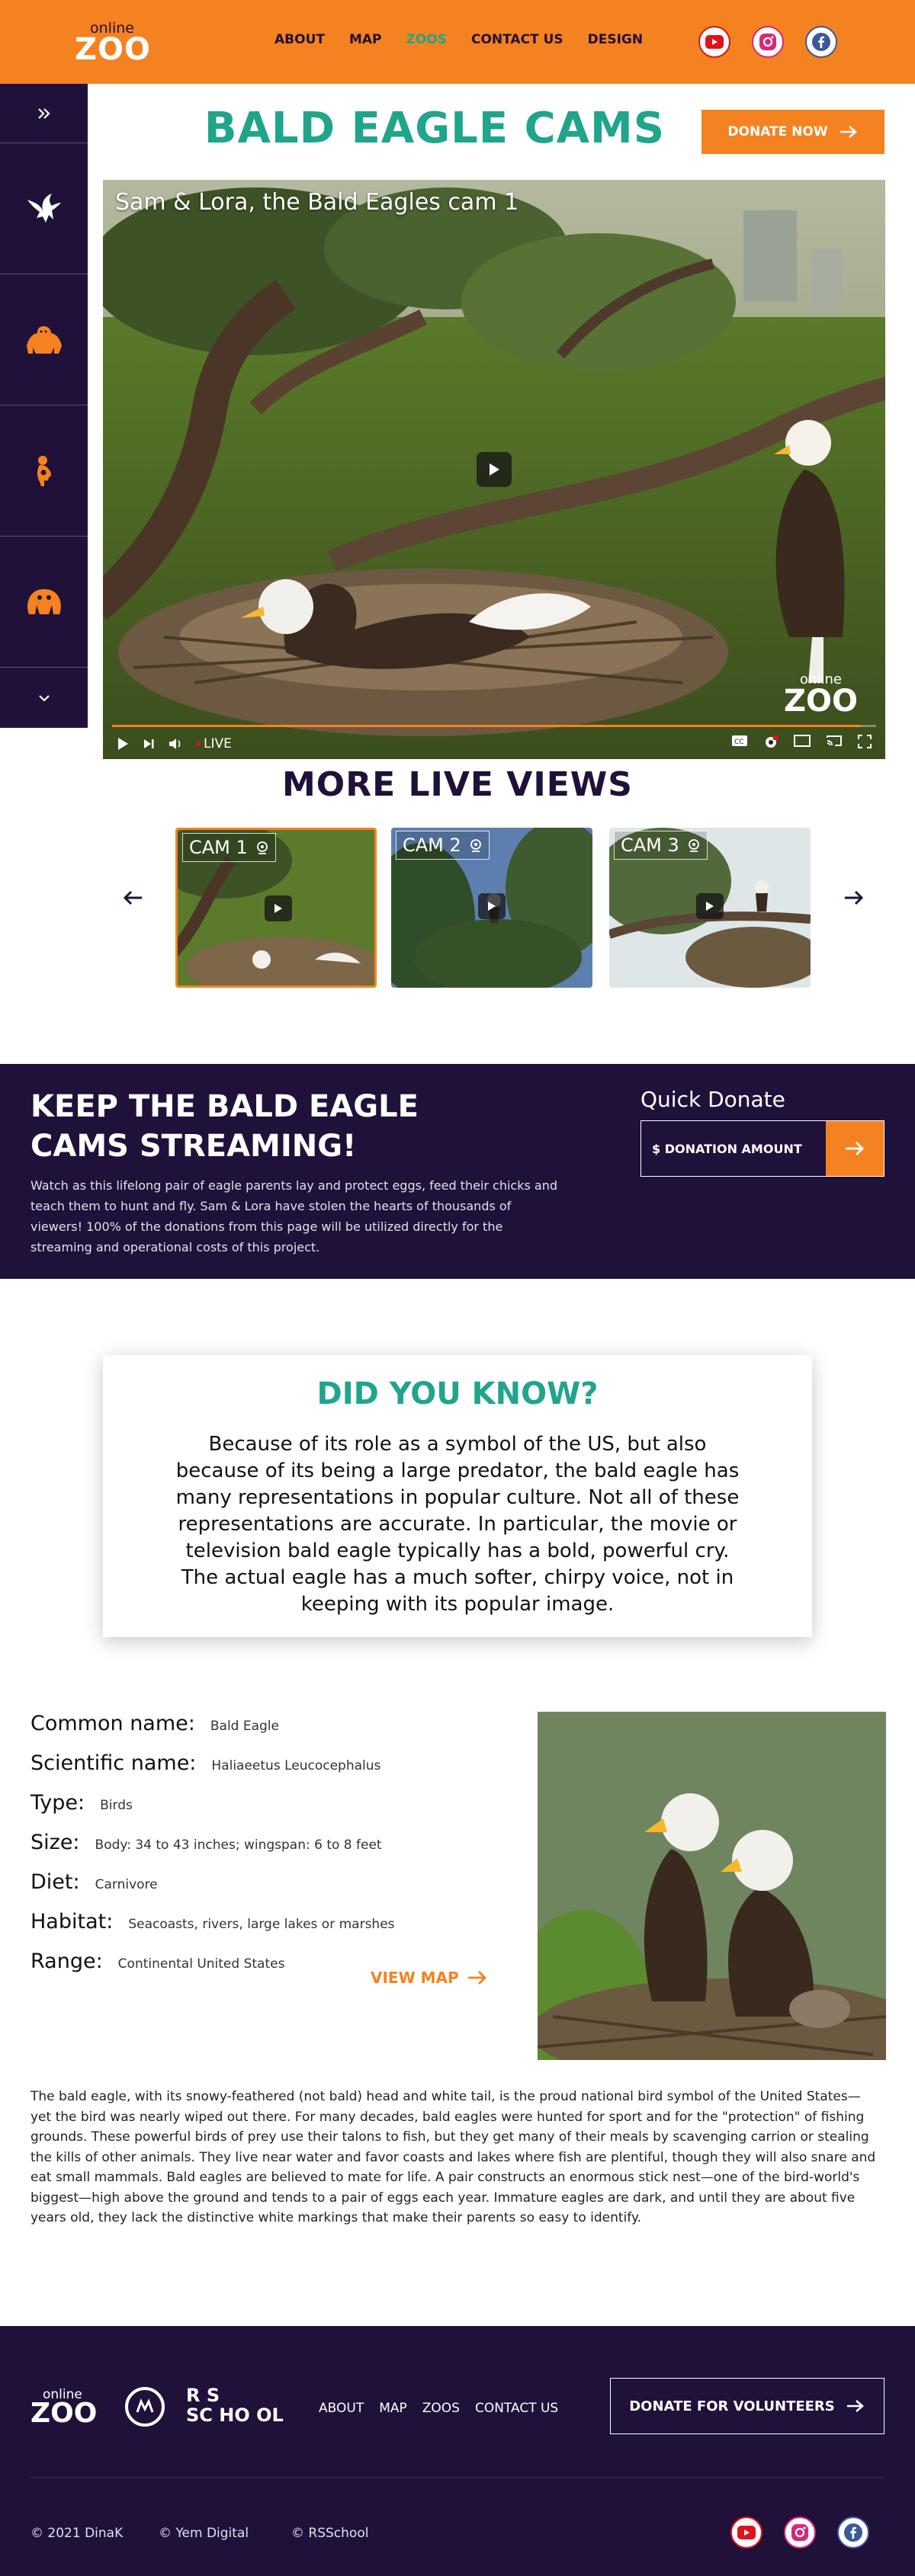 This screenshot has width=915, height=2576. I want to click on video-play-button, so click(494, 469).